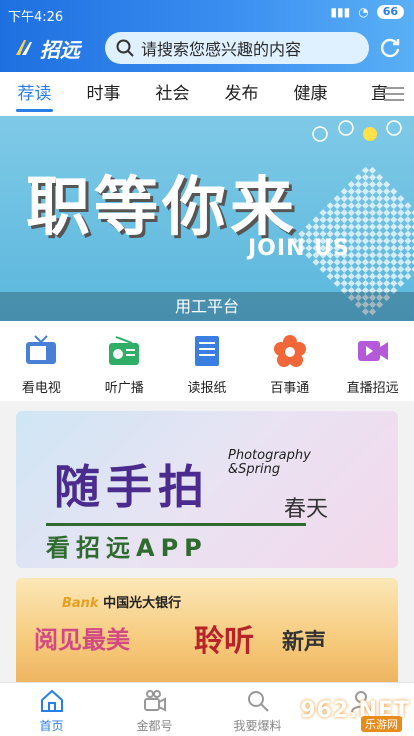  Describe the element at coordinates (394, 94) in the screenshot. I see `tab-menu-icon` at that location.